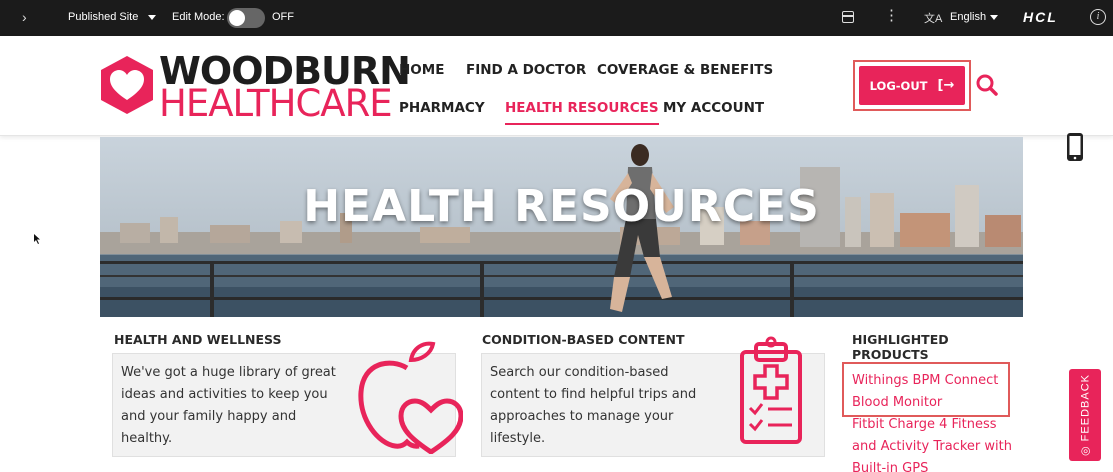 The height and width of the screenshot is (472, 1113). What do you see at coordinates (932, 446) in the screenshot?
I see `product-link-line: and Activity Tracker with` at bounding box center [932, 446].